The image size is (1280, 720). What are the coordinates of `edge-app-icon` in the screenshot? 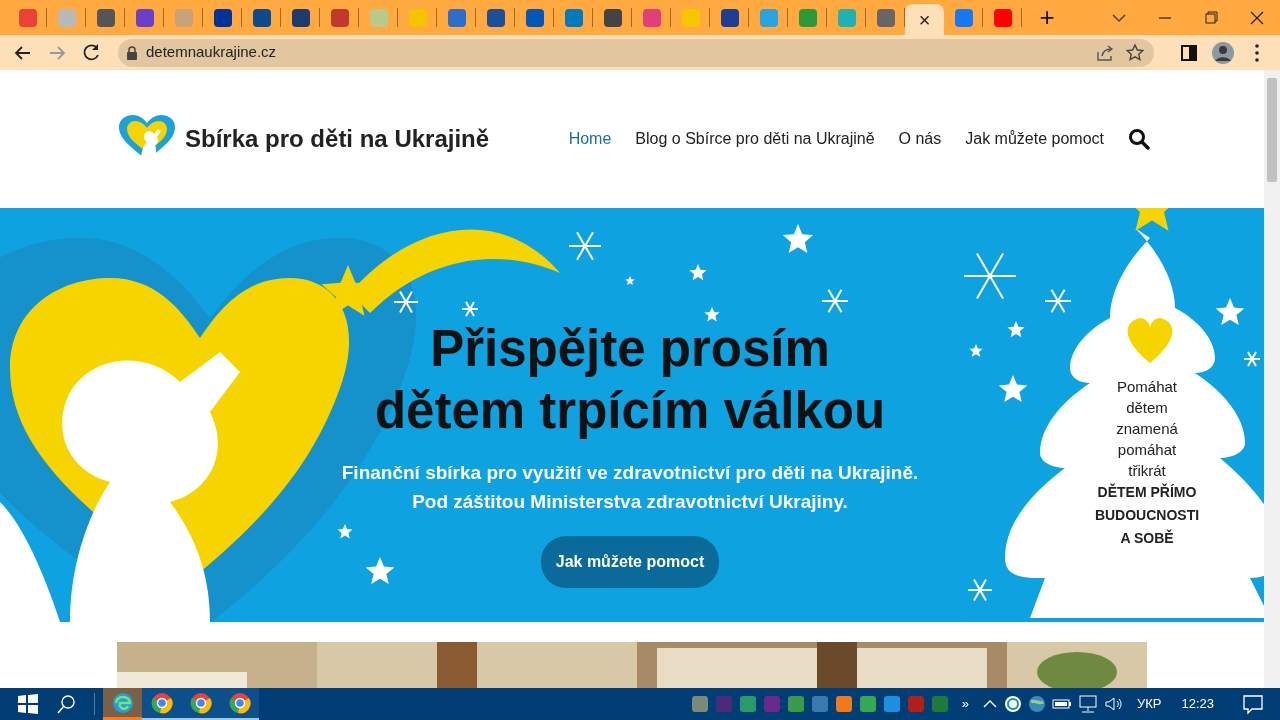 It's located at (122, 702).